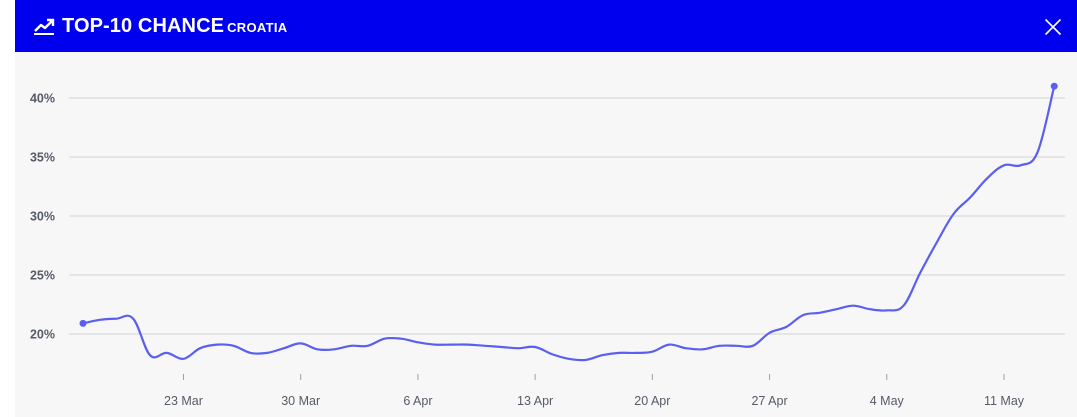  What do you see at coordinates (257, 27) in the screenshot?
I see `title-subtitle: CROATIA` at bounding box center [257, 27].